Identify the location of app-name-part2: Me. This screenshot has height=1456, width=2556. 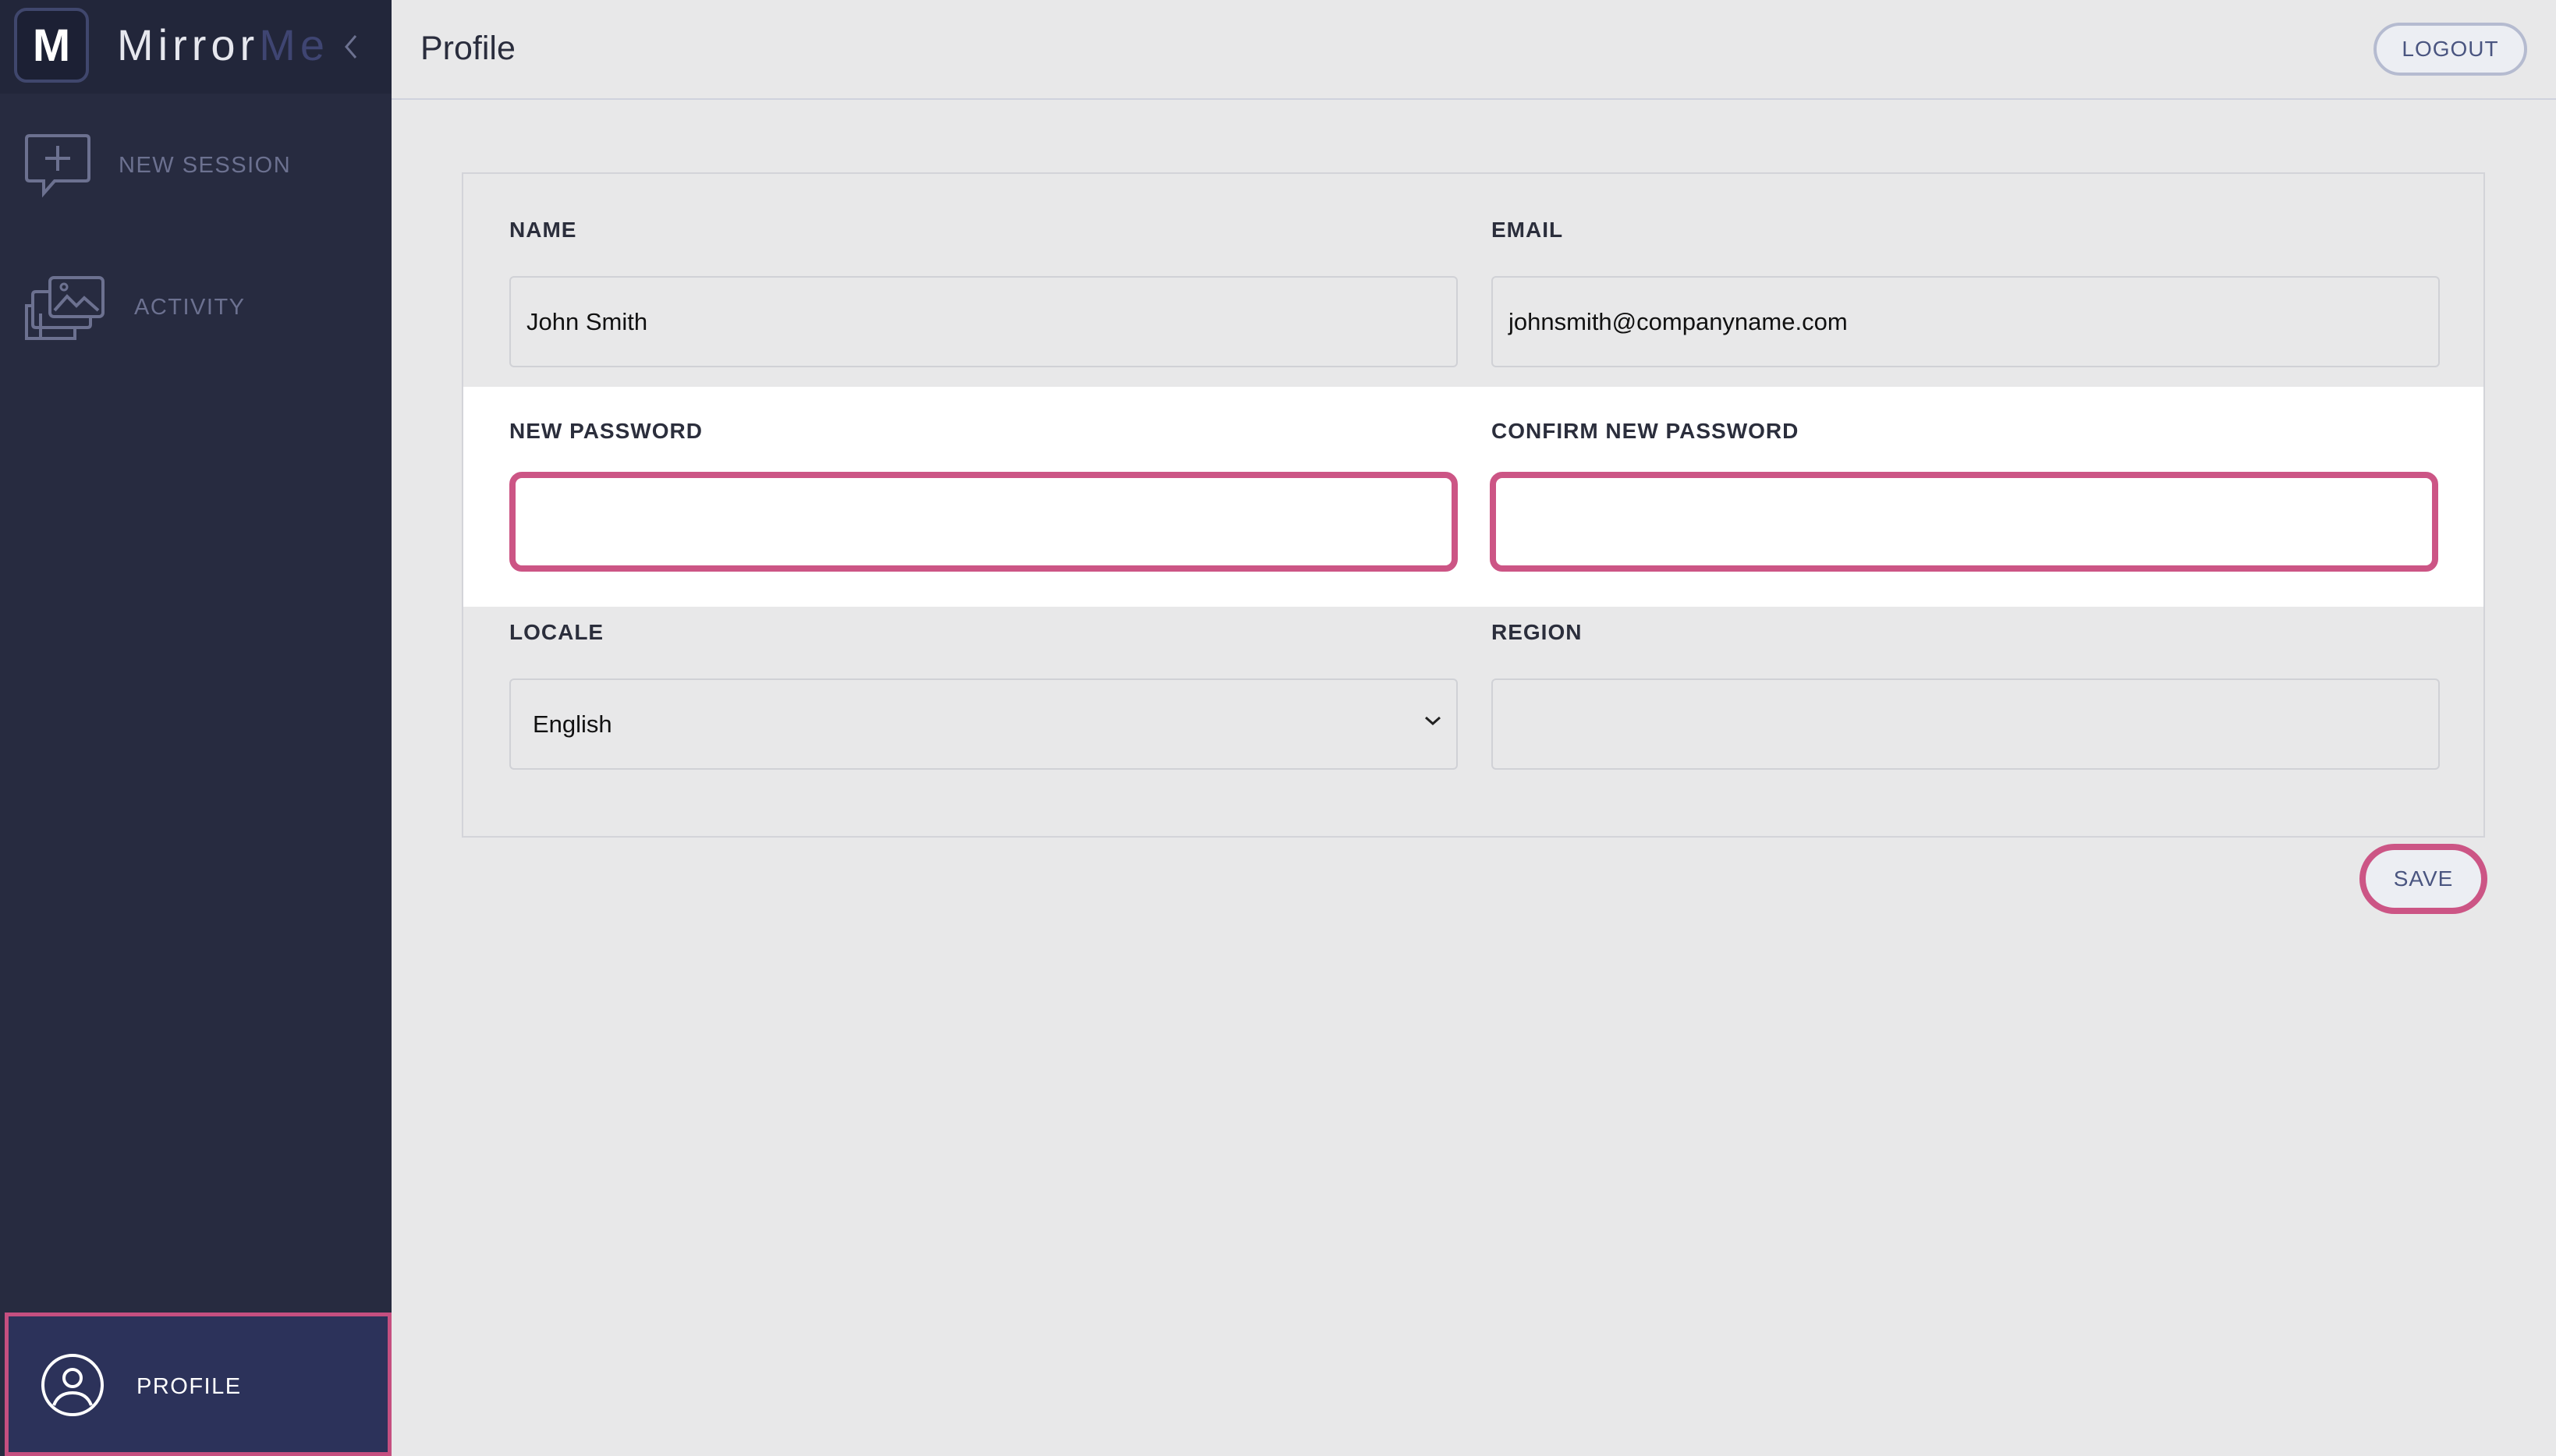
(294, 45).